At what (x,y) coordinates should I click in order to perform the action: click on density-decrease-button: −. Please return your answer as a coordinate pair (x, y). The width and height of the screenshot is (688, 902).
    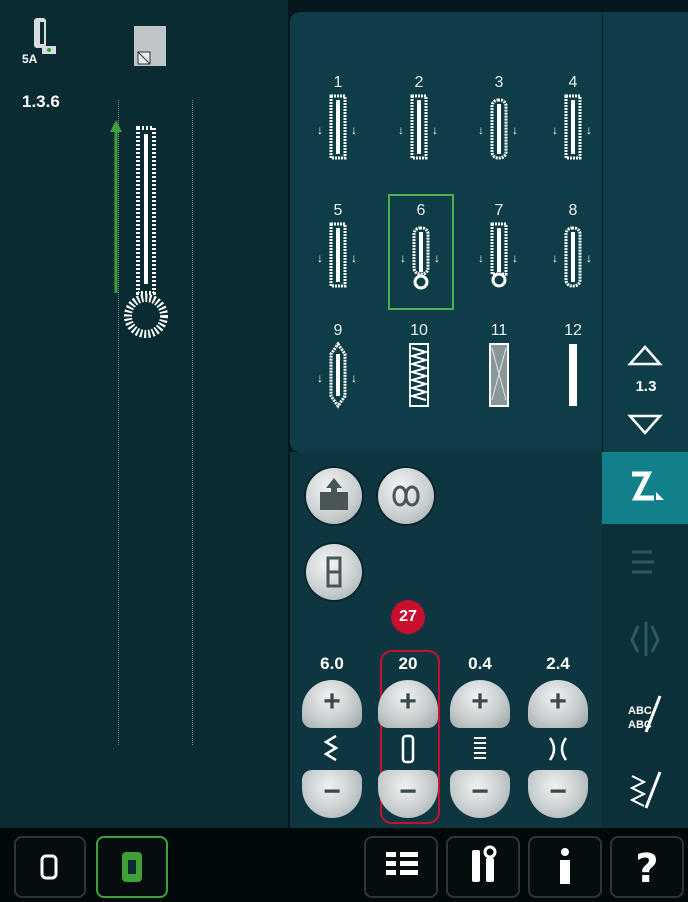
    Looking at the image, I should click on (480, 794).